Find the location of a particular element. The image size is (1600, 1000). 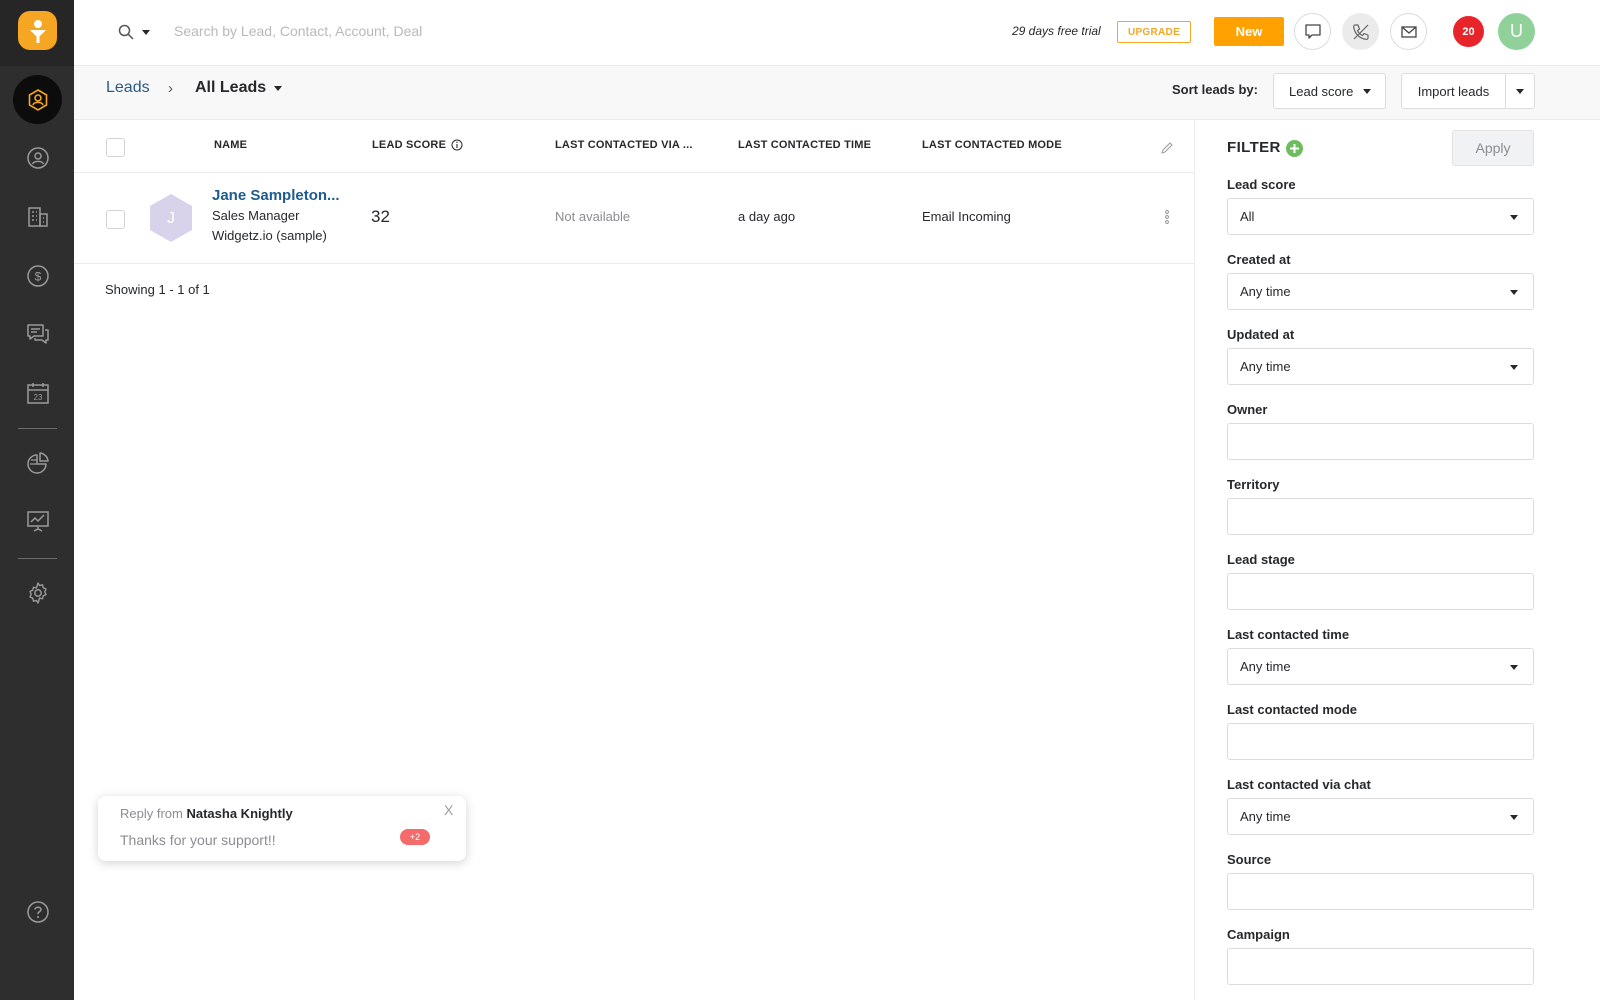

filter-source-field is located at coordinates (1380, 891).